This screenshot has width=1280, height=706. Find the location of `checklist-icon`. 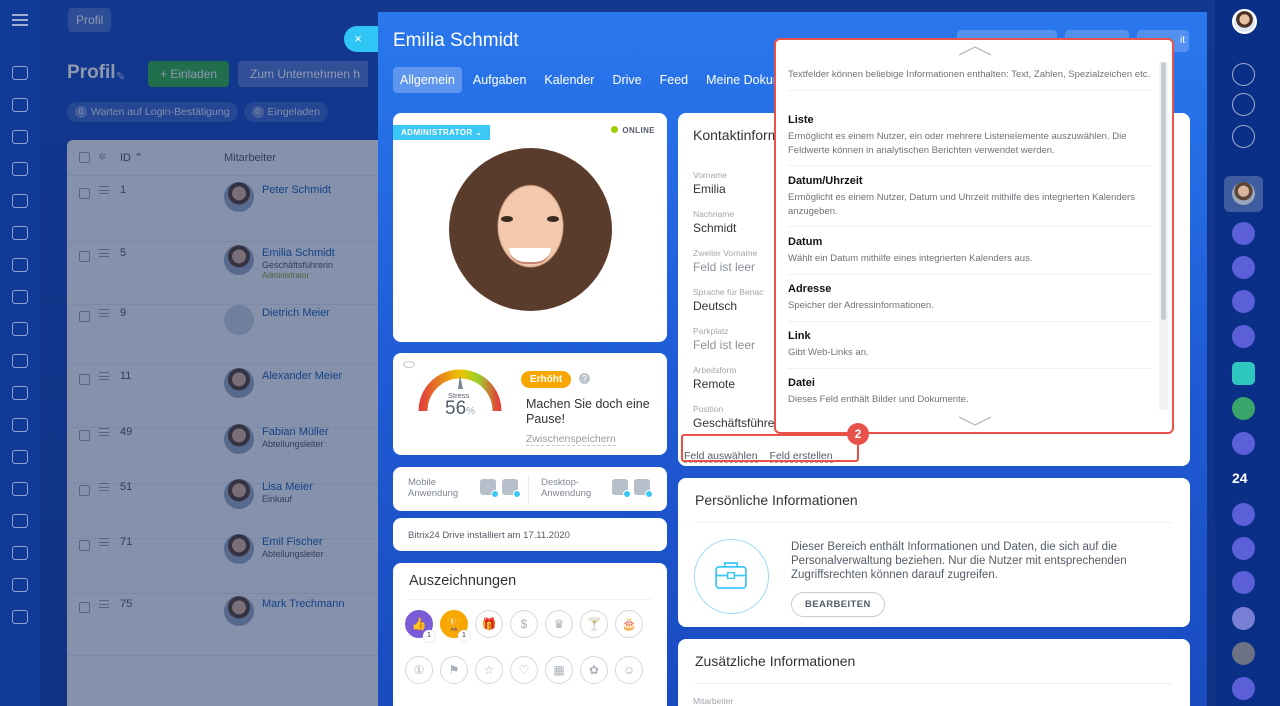

checklist-icon is located at coordinates (20, 329).